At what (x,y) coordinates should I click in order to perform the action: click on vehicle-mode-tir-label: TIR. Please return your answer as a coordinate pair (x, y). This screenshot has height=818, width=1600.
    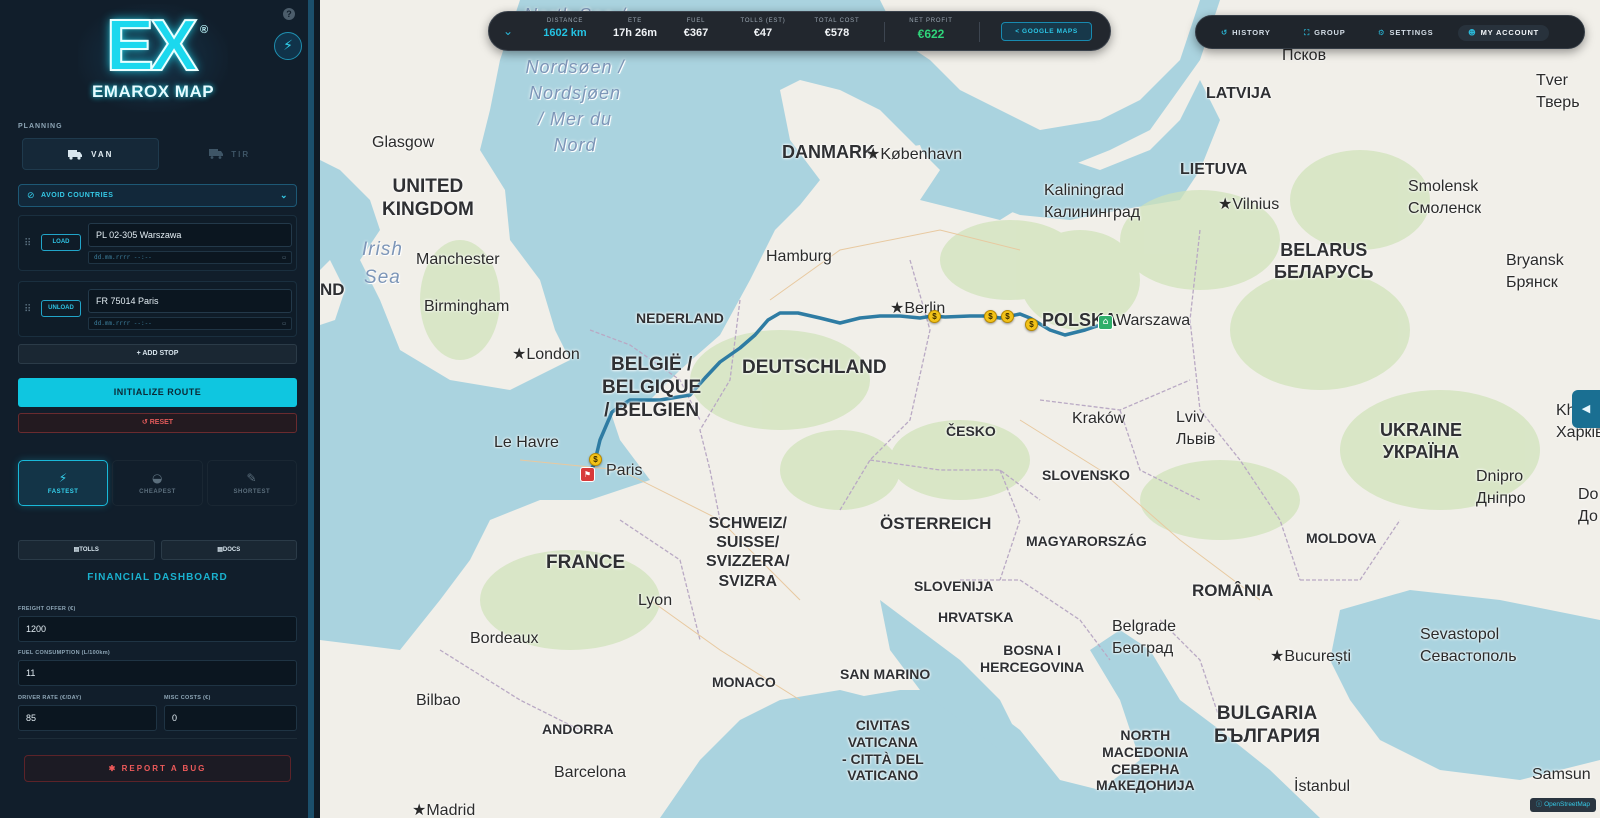
    Looking at the image, I should click on (241, 154).